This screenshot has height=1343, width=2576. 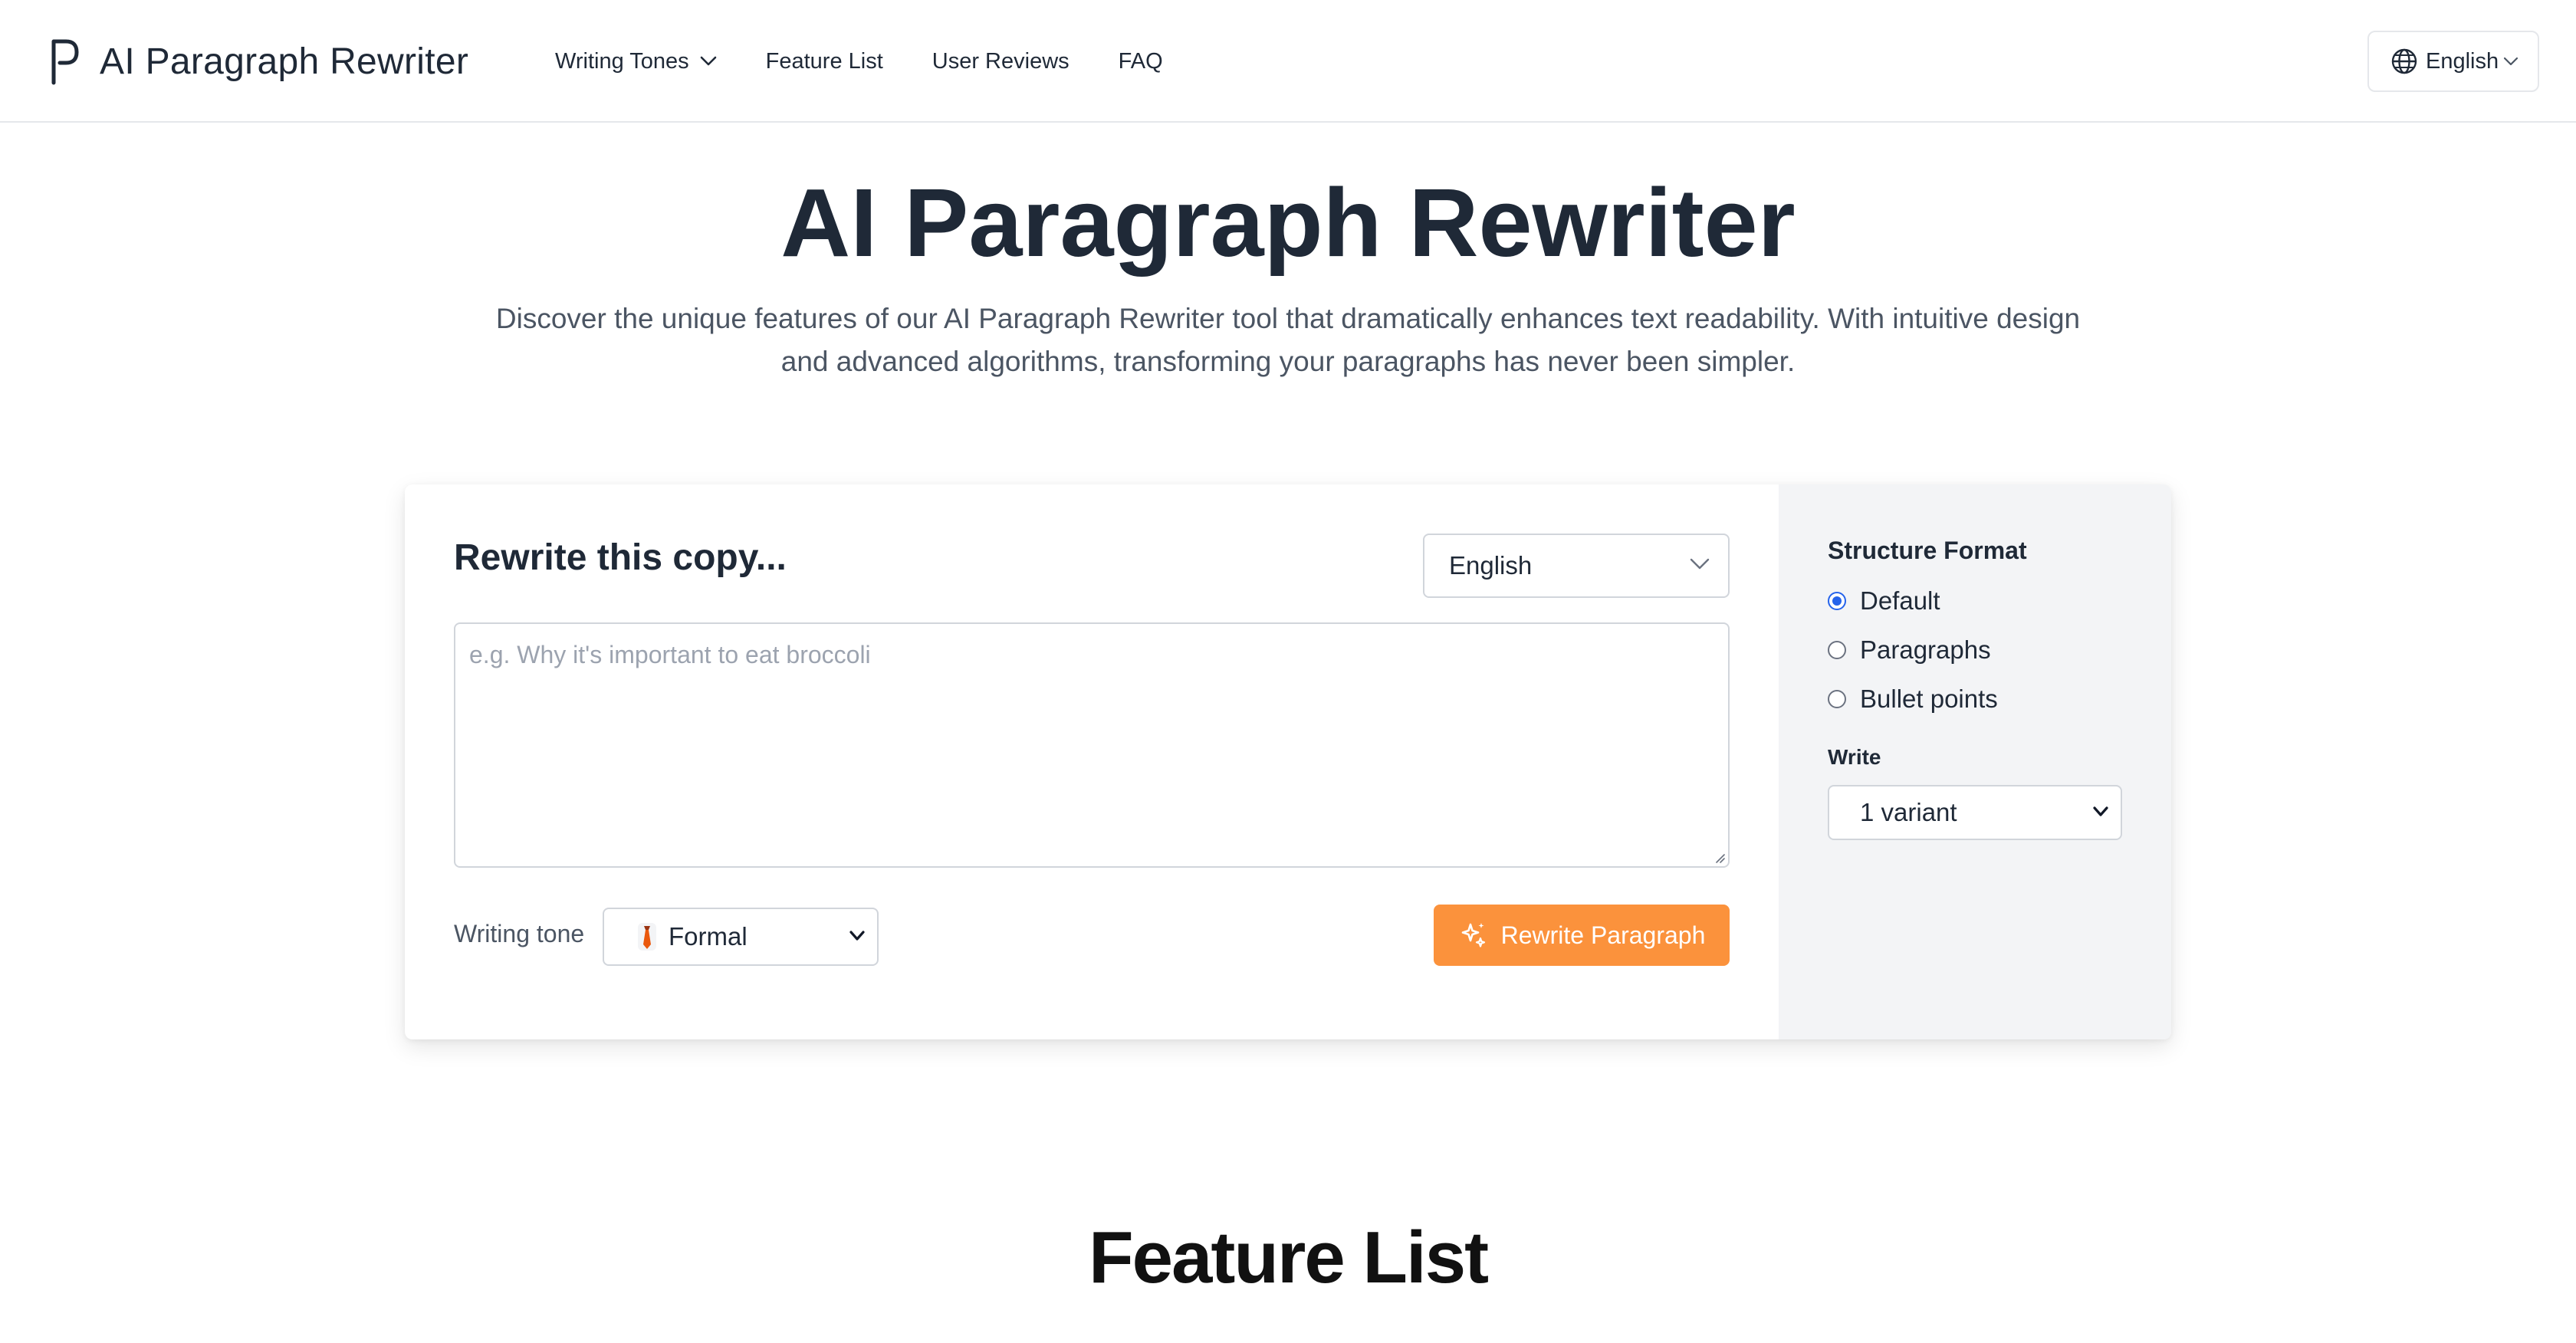 I want to click on writing-tone-label: Writing tone, so click(x=519, y=934).